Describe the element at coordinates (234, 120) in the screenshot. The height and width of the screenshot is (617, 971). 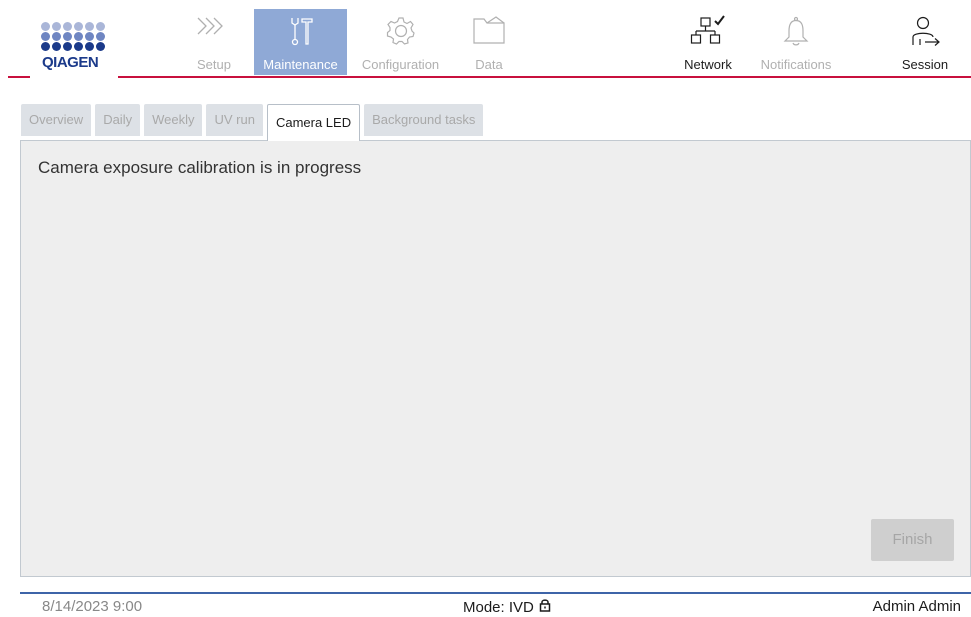
I see `tab-uv-run: UV run` at that location.